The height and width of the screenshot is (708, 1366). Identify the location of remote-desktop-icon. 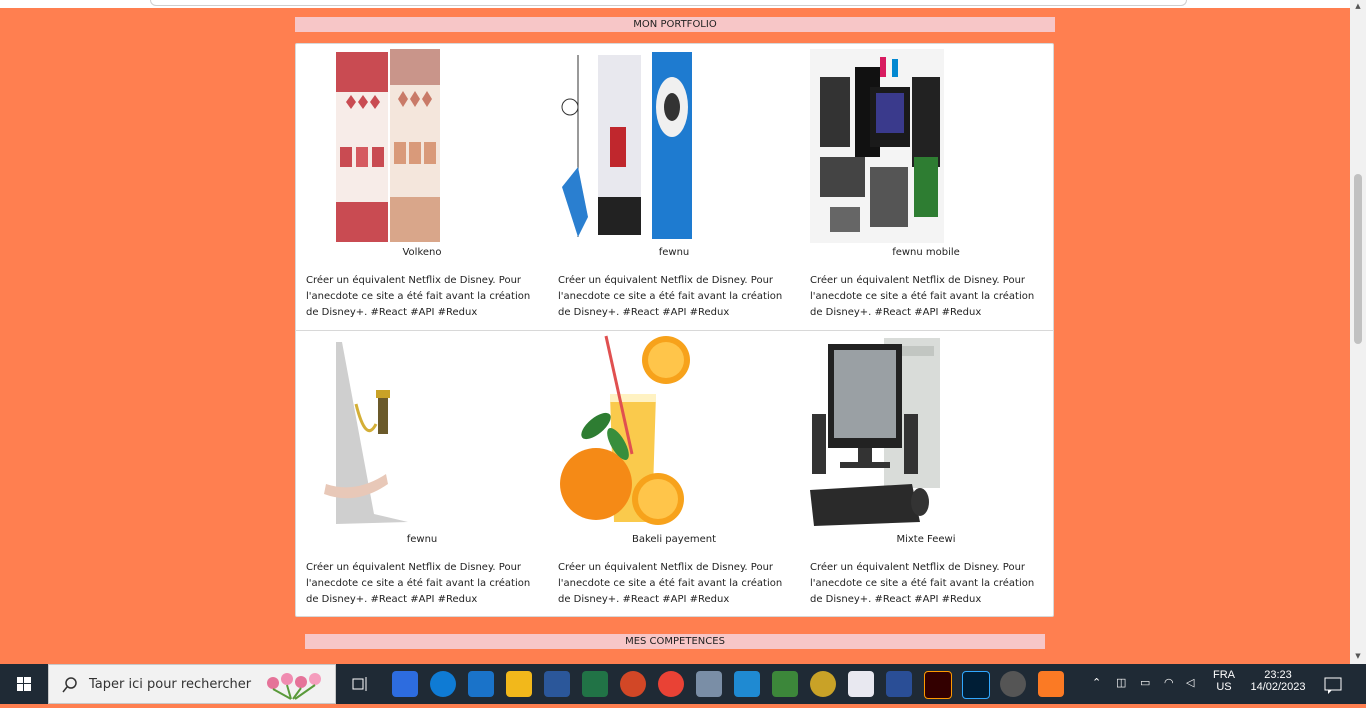
(709, 684).